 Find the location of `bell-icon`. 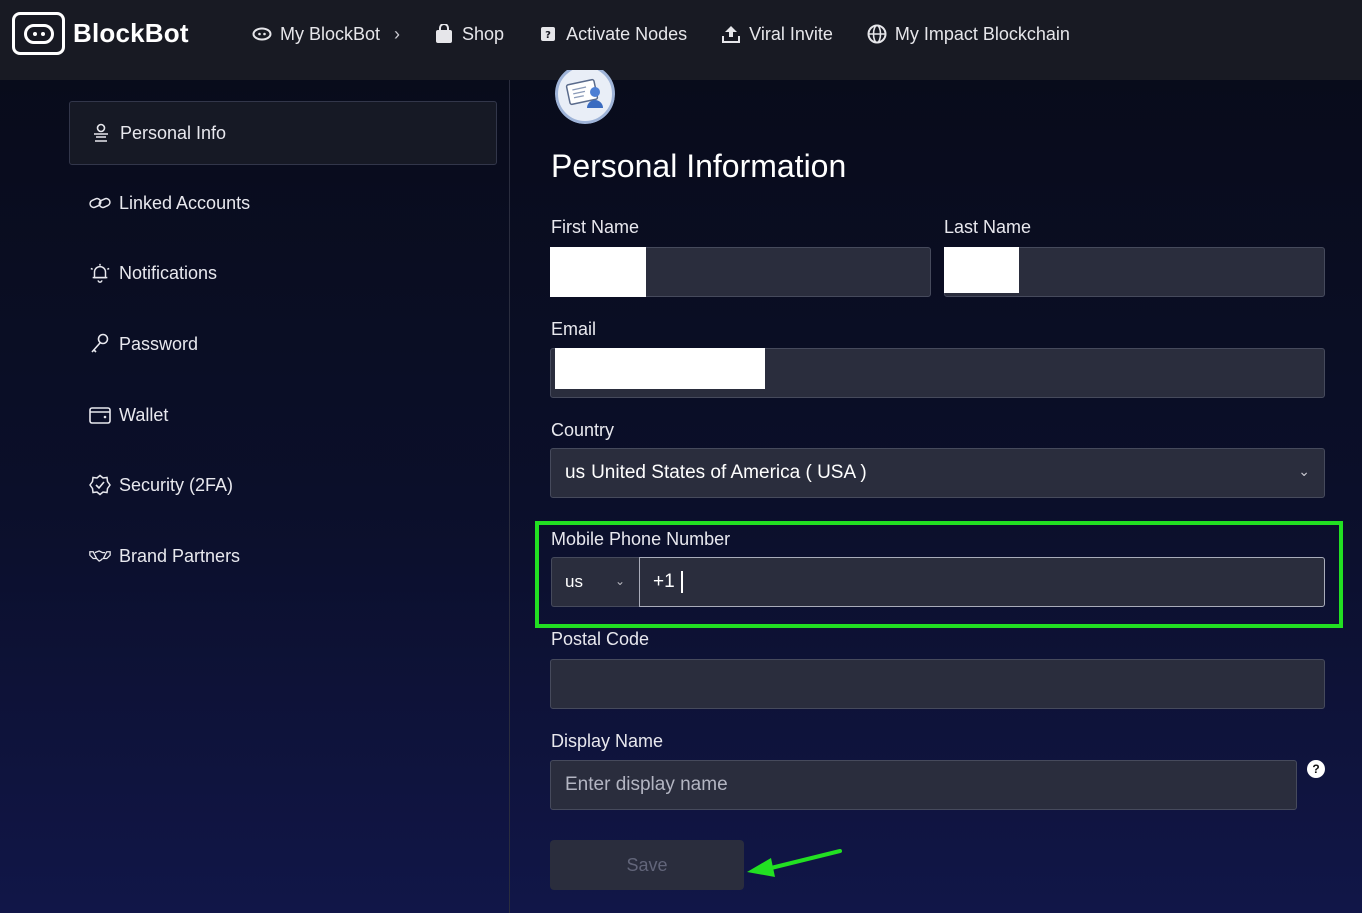

bell-icon is located at coordinates (100, 273).